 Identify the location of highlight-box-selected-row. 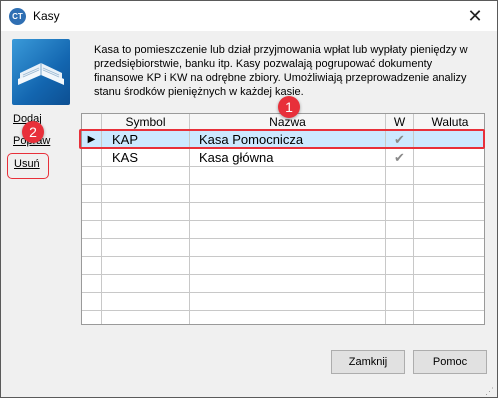
(282, 139).